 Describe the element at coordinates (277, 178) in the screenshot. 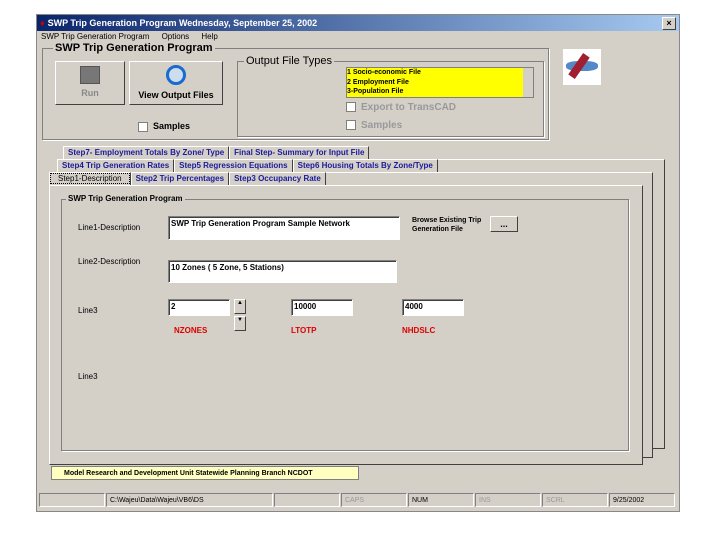

I see `tab-step3: Step3 Occupancy Rate` at that location.